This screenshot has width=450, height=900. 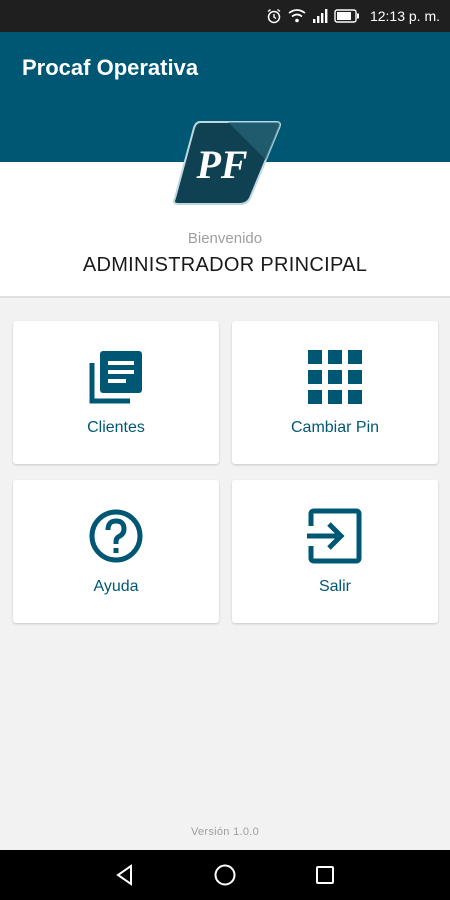 What do you see at coordinates (320, 16) in the screenshot?
I see `signal-icon` at bounding box center [320, 16].